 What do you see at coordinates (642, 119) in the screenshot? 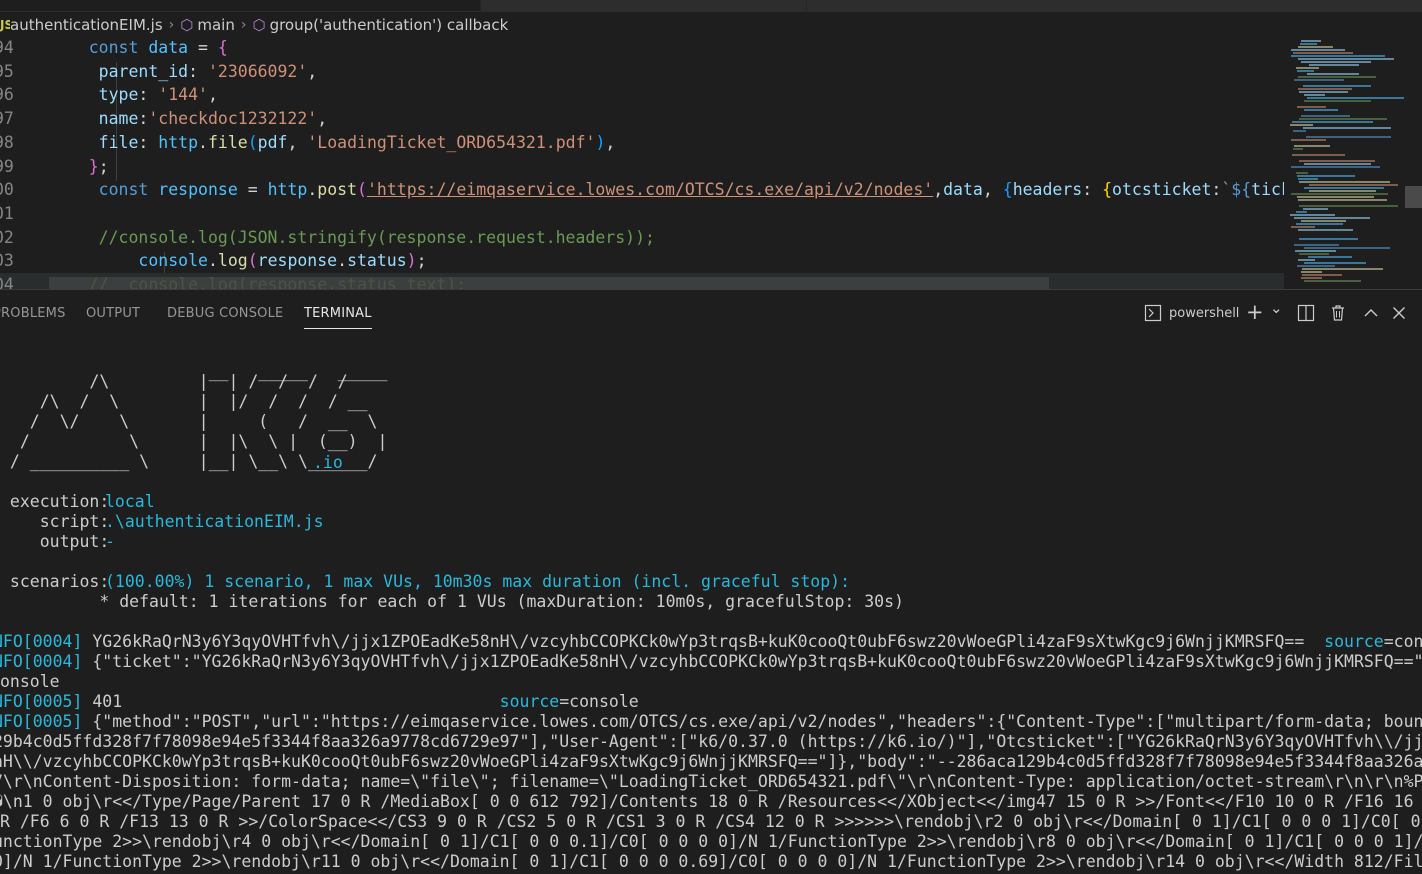
I see `code-line: 97 name:'checkdoc1232122',` at bounding box center [642, 119].